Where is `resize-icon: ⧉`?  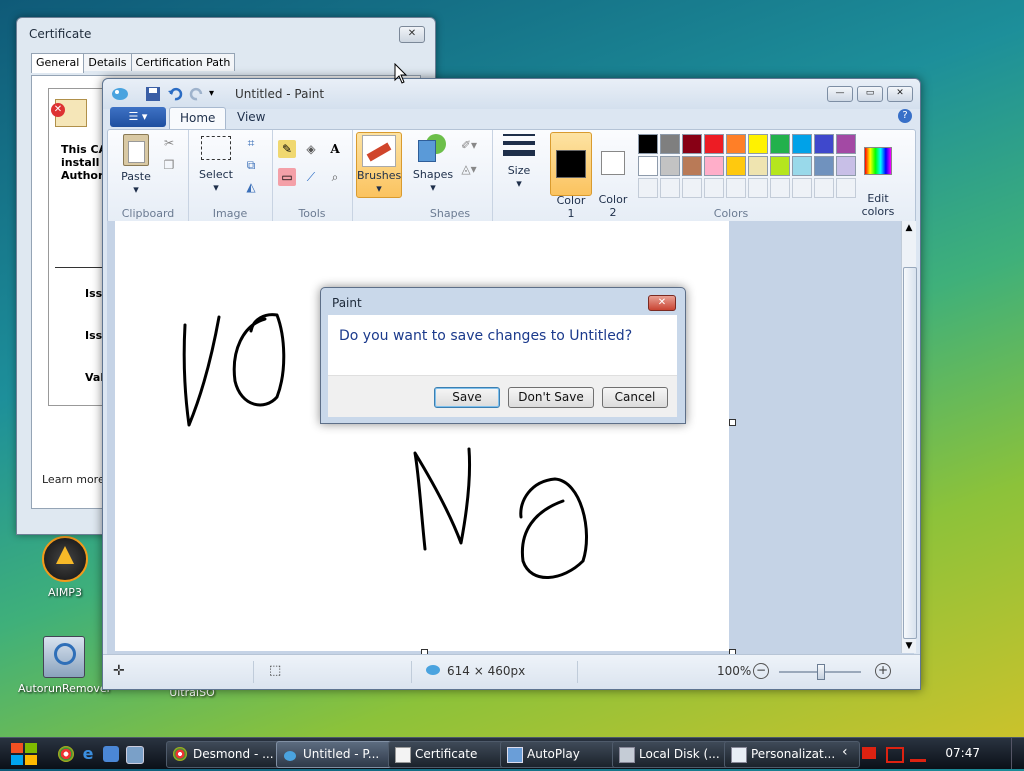
resize-icon: ⧉ is located at coordinates (251, 165).